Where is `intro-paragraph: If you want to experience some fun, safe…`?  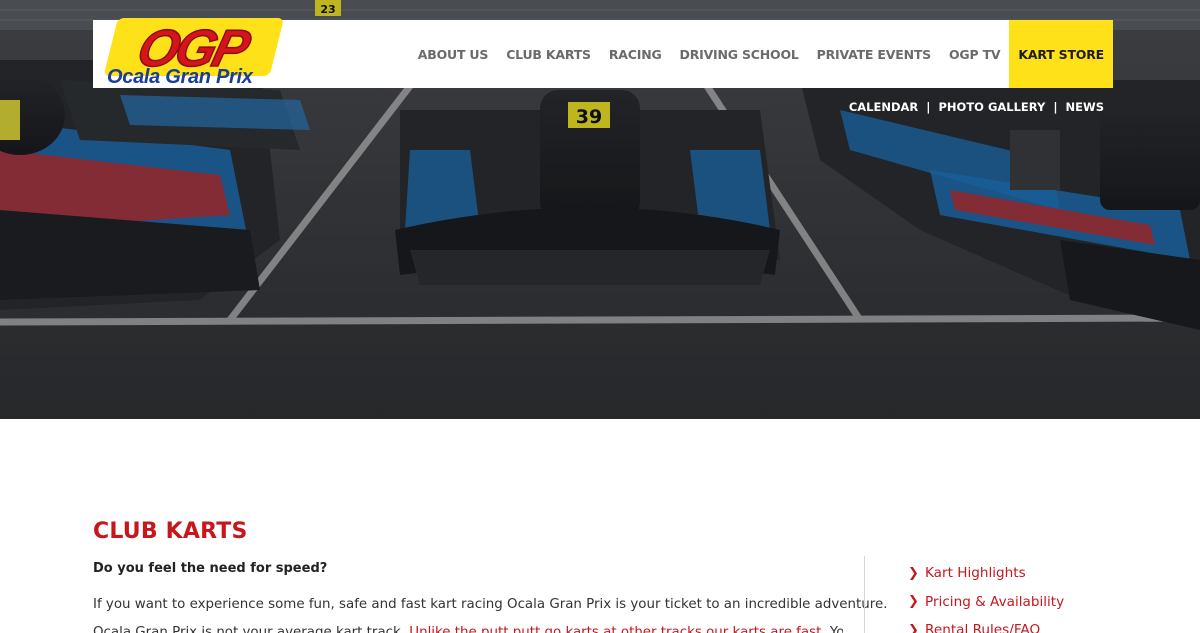 intro-paragraph: If you want to experience some fun, safe… is located at coordinates (490, 604).